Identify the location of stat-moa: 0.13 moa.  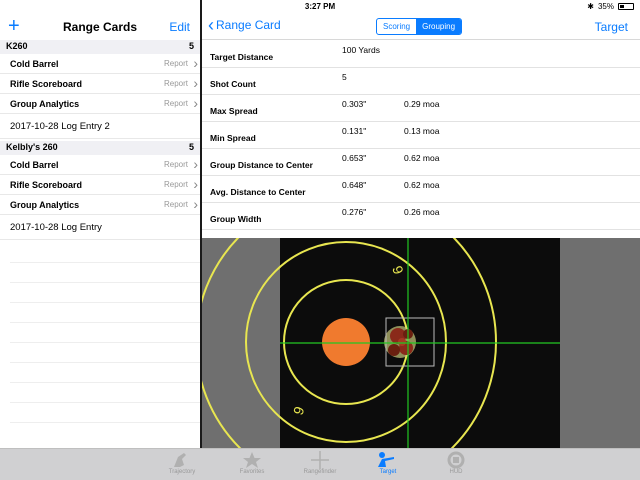
(422, 131).